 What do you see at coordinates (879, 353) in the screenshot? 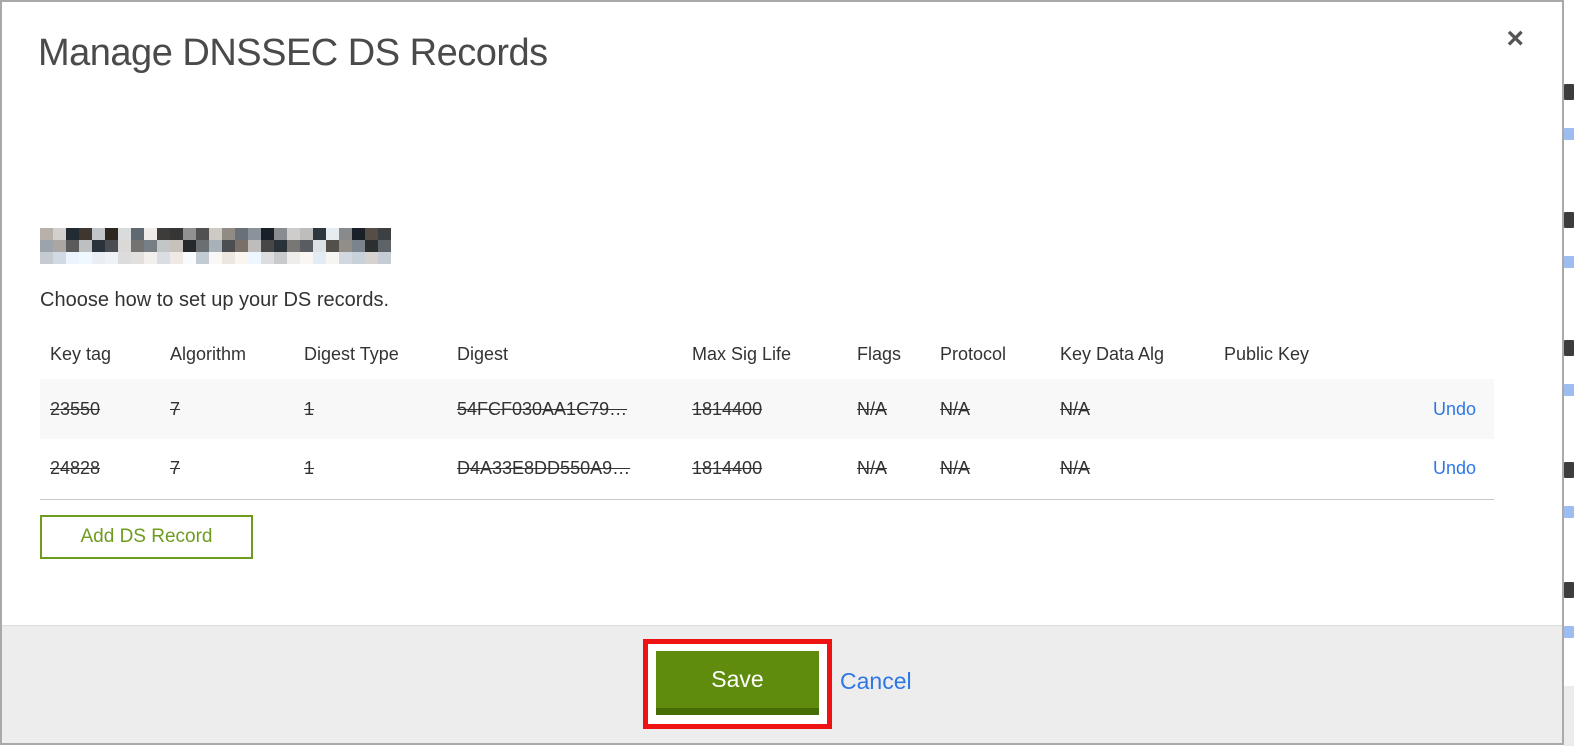
I see `col-header-flags: Flags` at bounding box center [879, 353].